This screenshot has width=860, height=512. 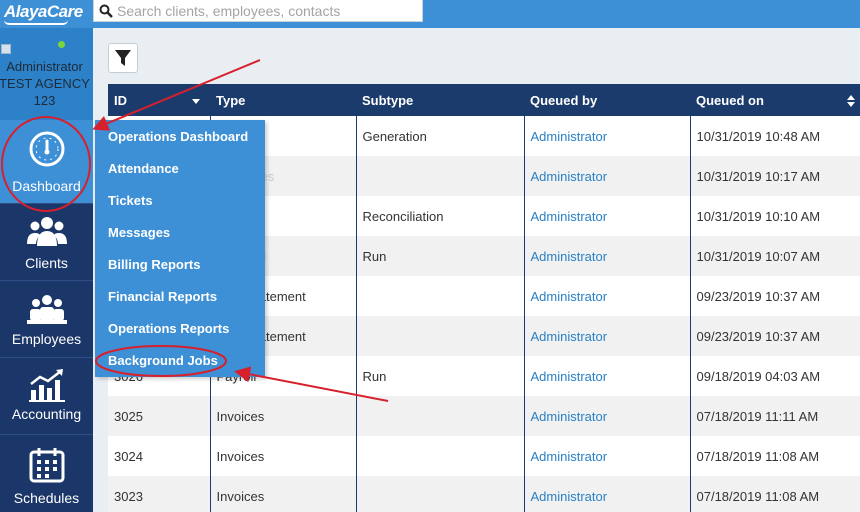 What do you see at coordinates (139, 232) in the screenshot?
I see `menu-item-messages: Messages` at bounding box center [139, 232].